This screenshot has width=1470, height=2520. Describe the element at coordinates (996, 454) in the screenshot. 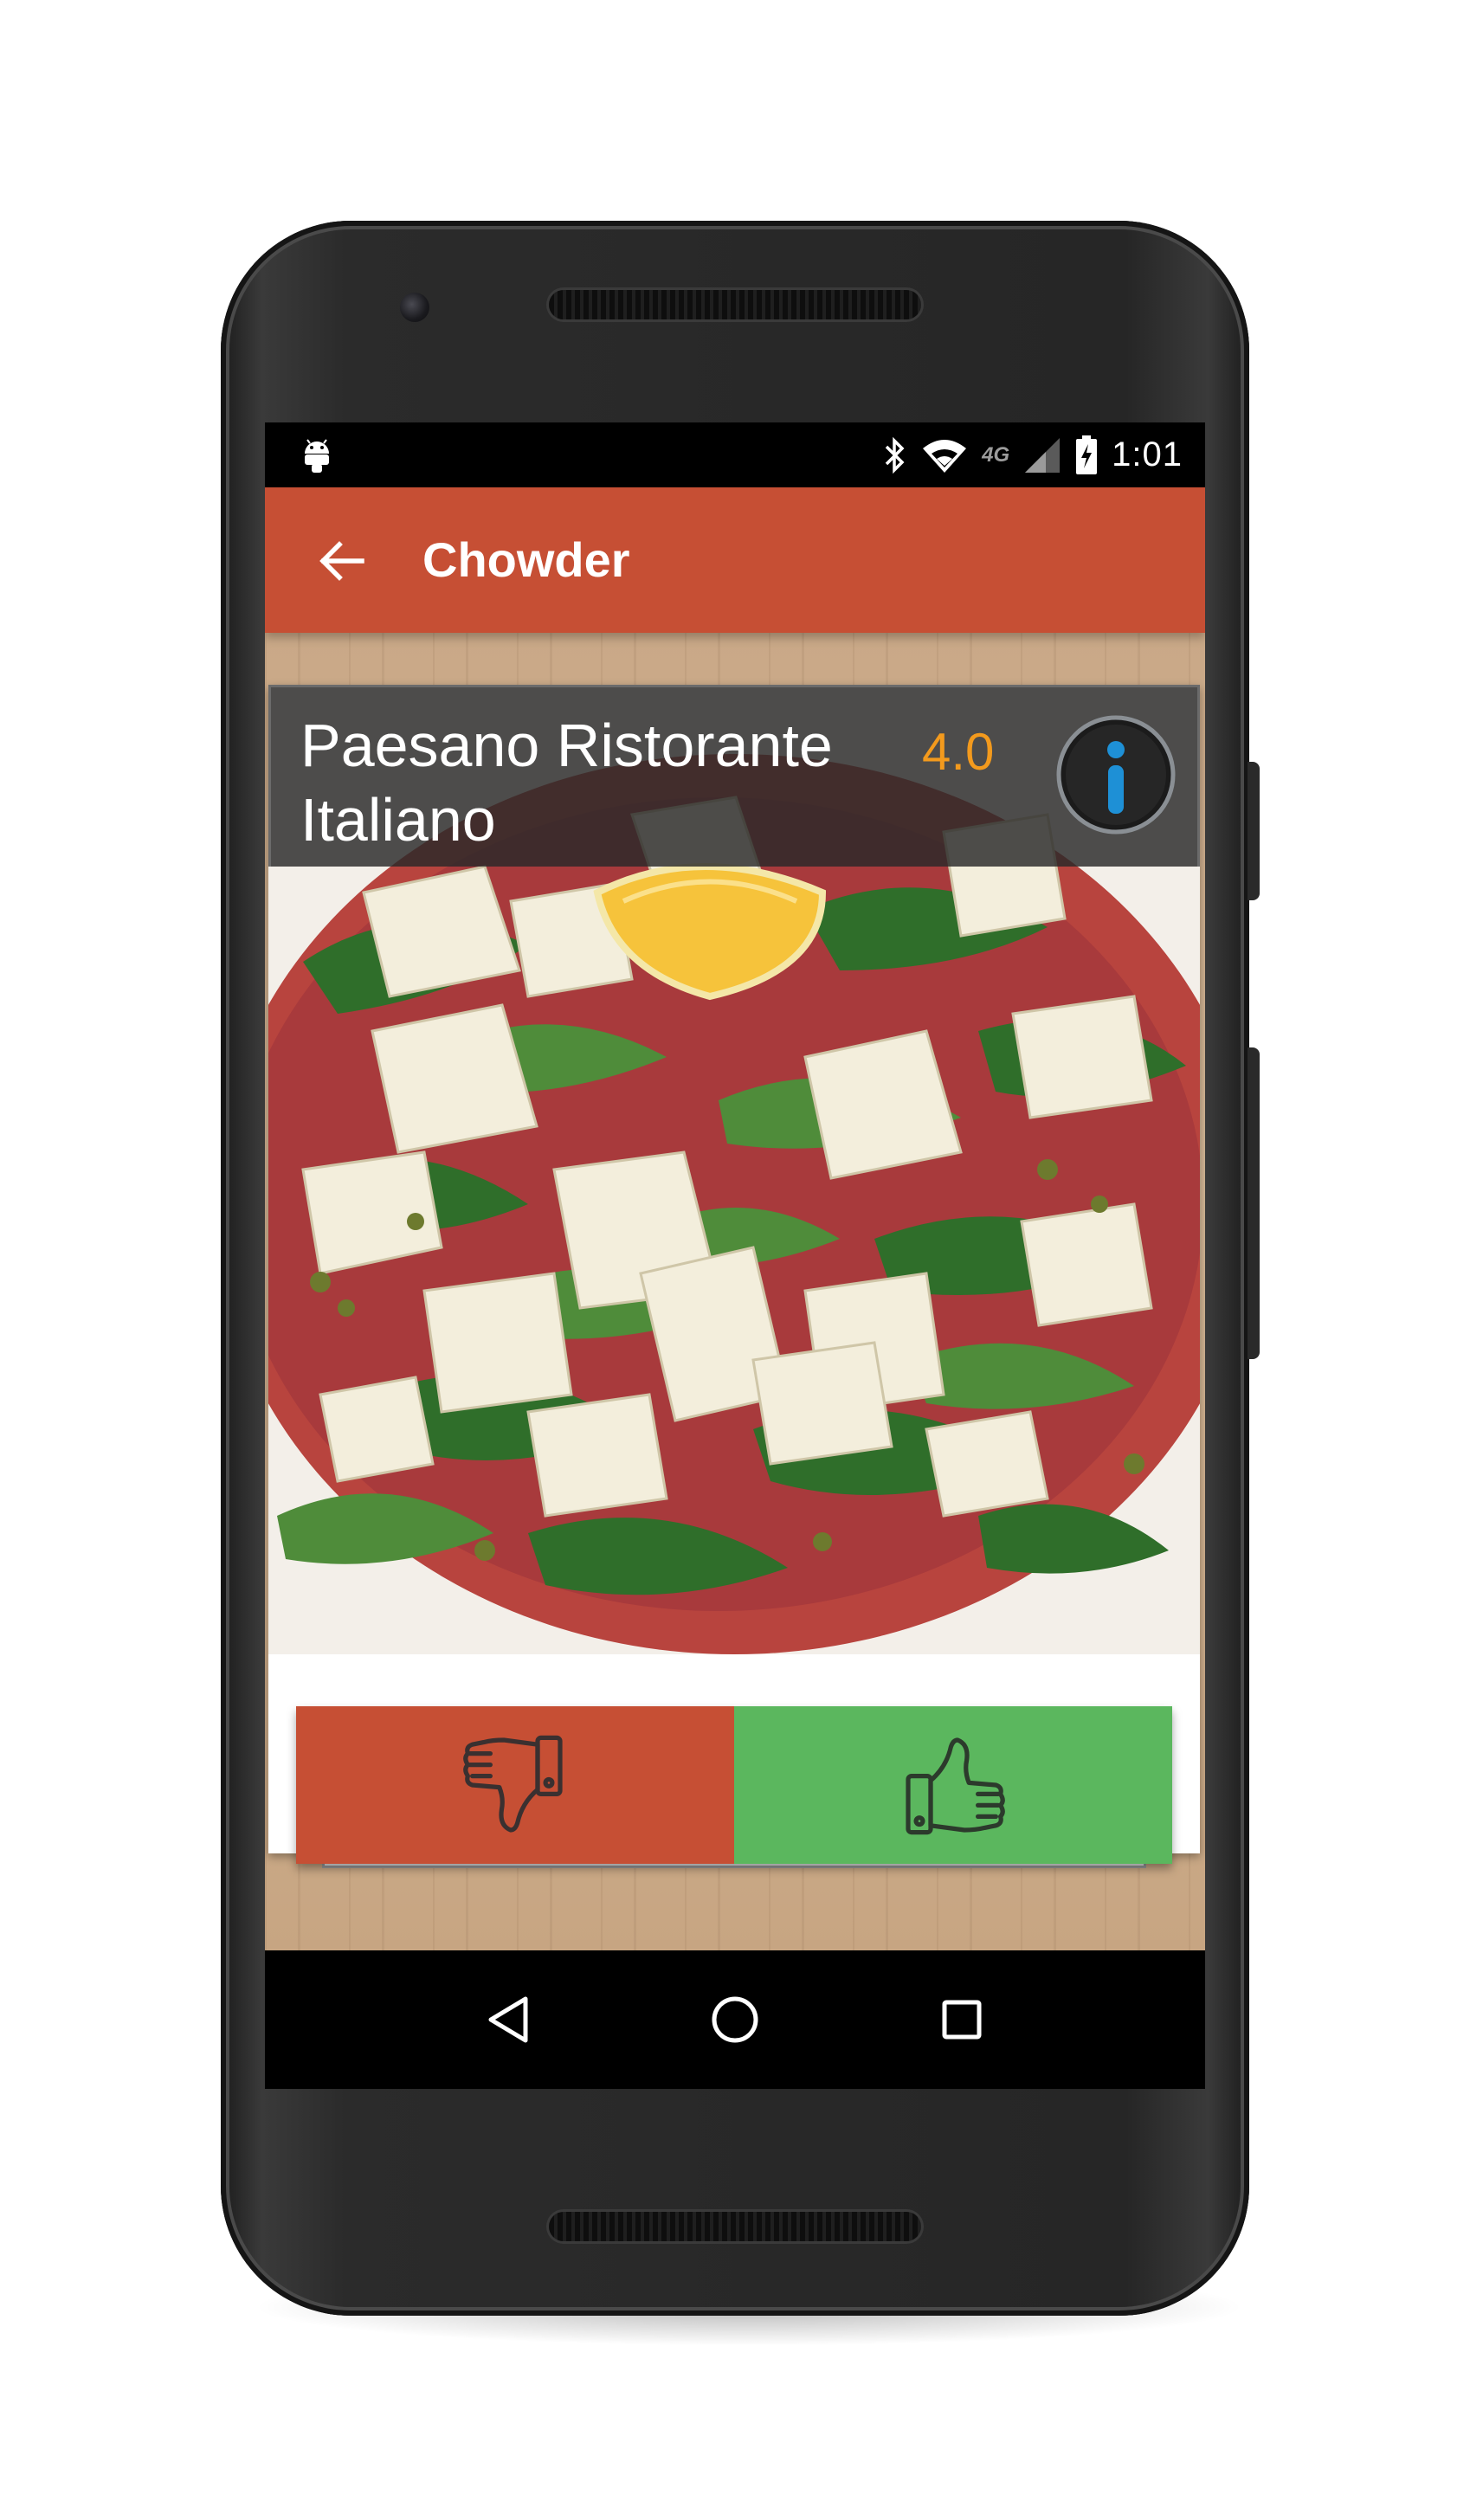

I see `network-type: 4G` at that location.